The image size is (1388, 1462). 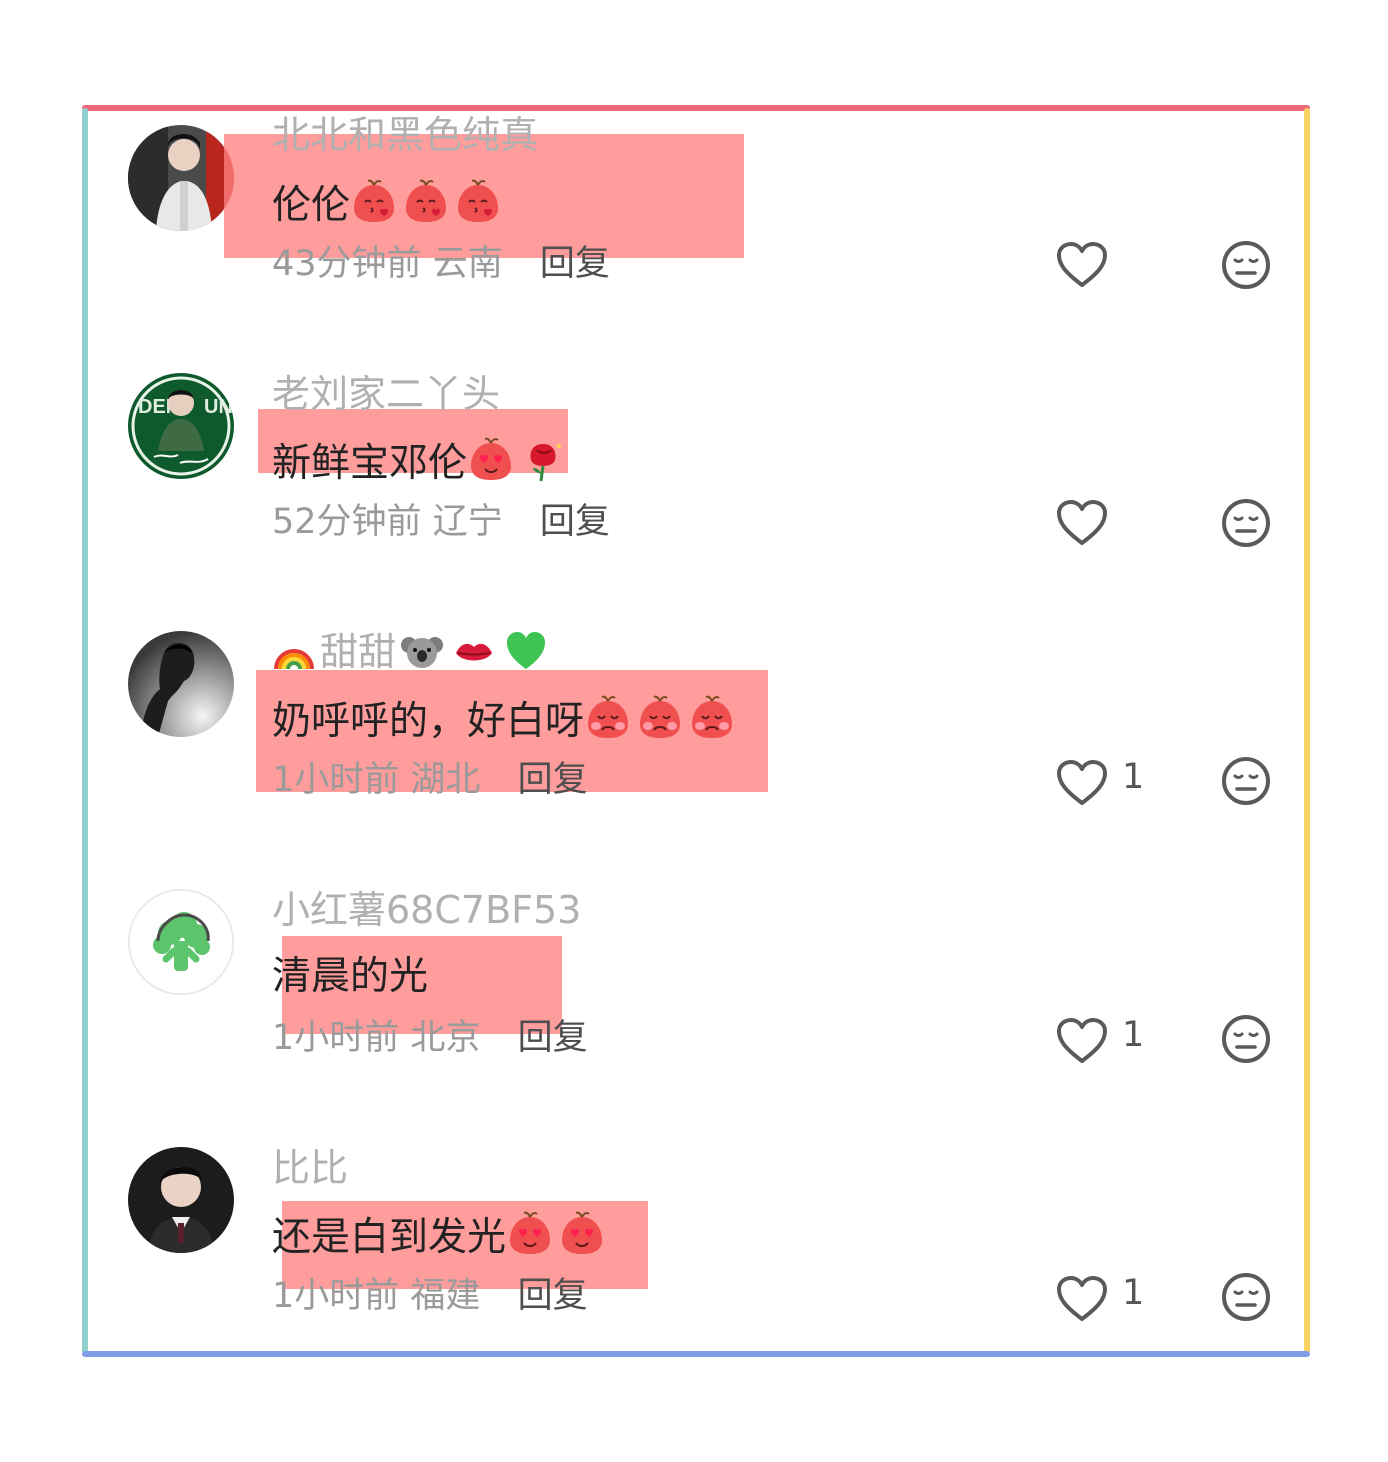 What do you see at coordinates (1307, 731) in the screenshot?
I see `frame-border-right` at bounding box center [1307, 731].